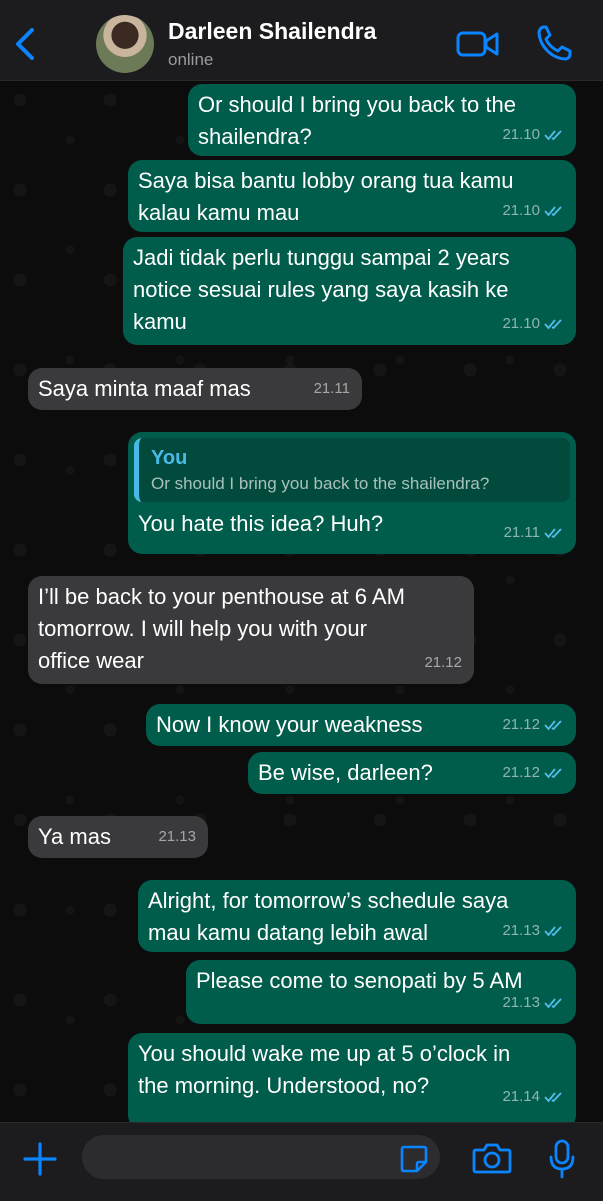 This screenshot has height=1201, width=603. What do you see at coordinates (26, 44) in the screenshot?
I see `back-chevron-icon` at bounding box center [26, 44].